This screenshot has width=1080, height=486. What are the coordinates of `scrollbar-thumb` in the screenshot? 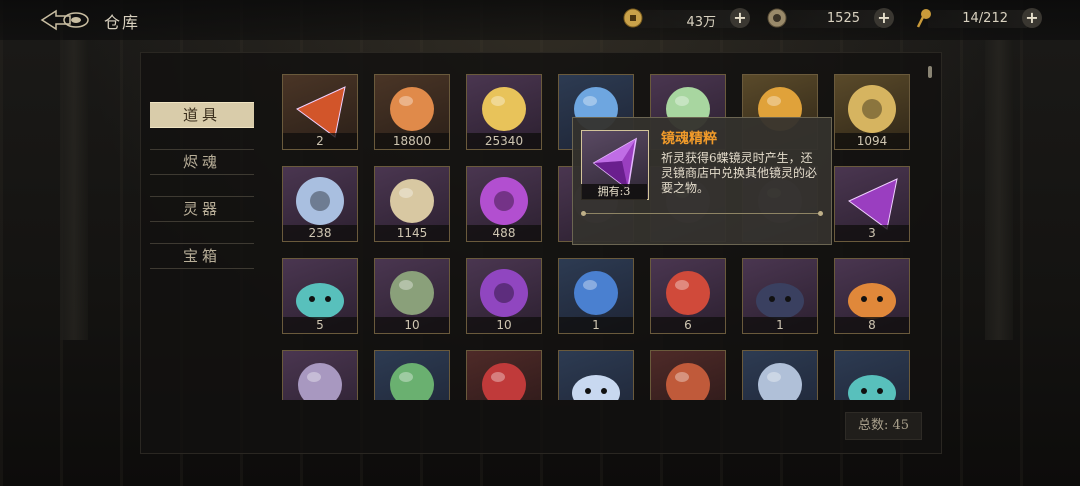 It's located at (930, 72).